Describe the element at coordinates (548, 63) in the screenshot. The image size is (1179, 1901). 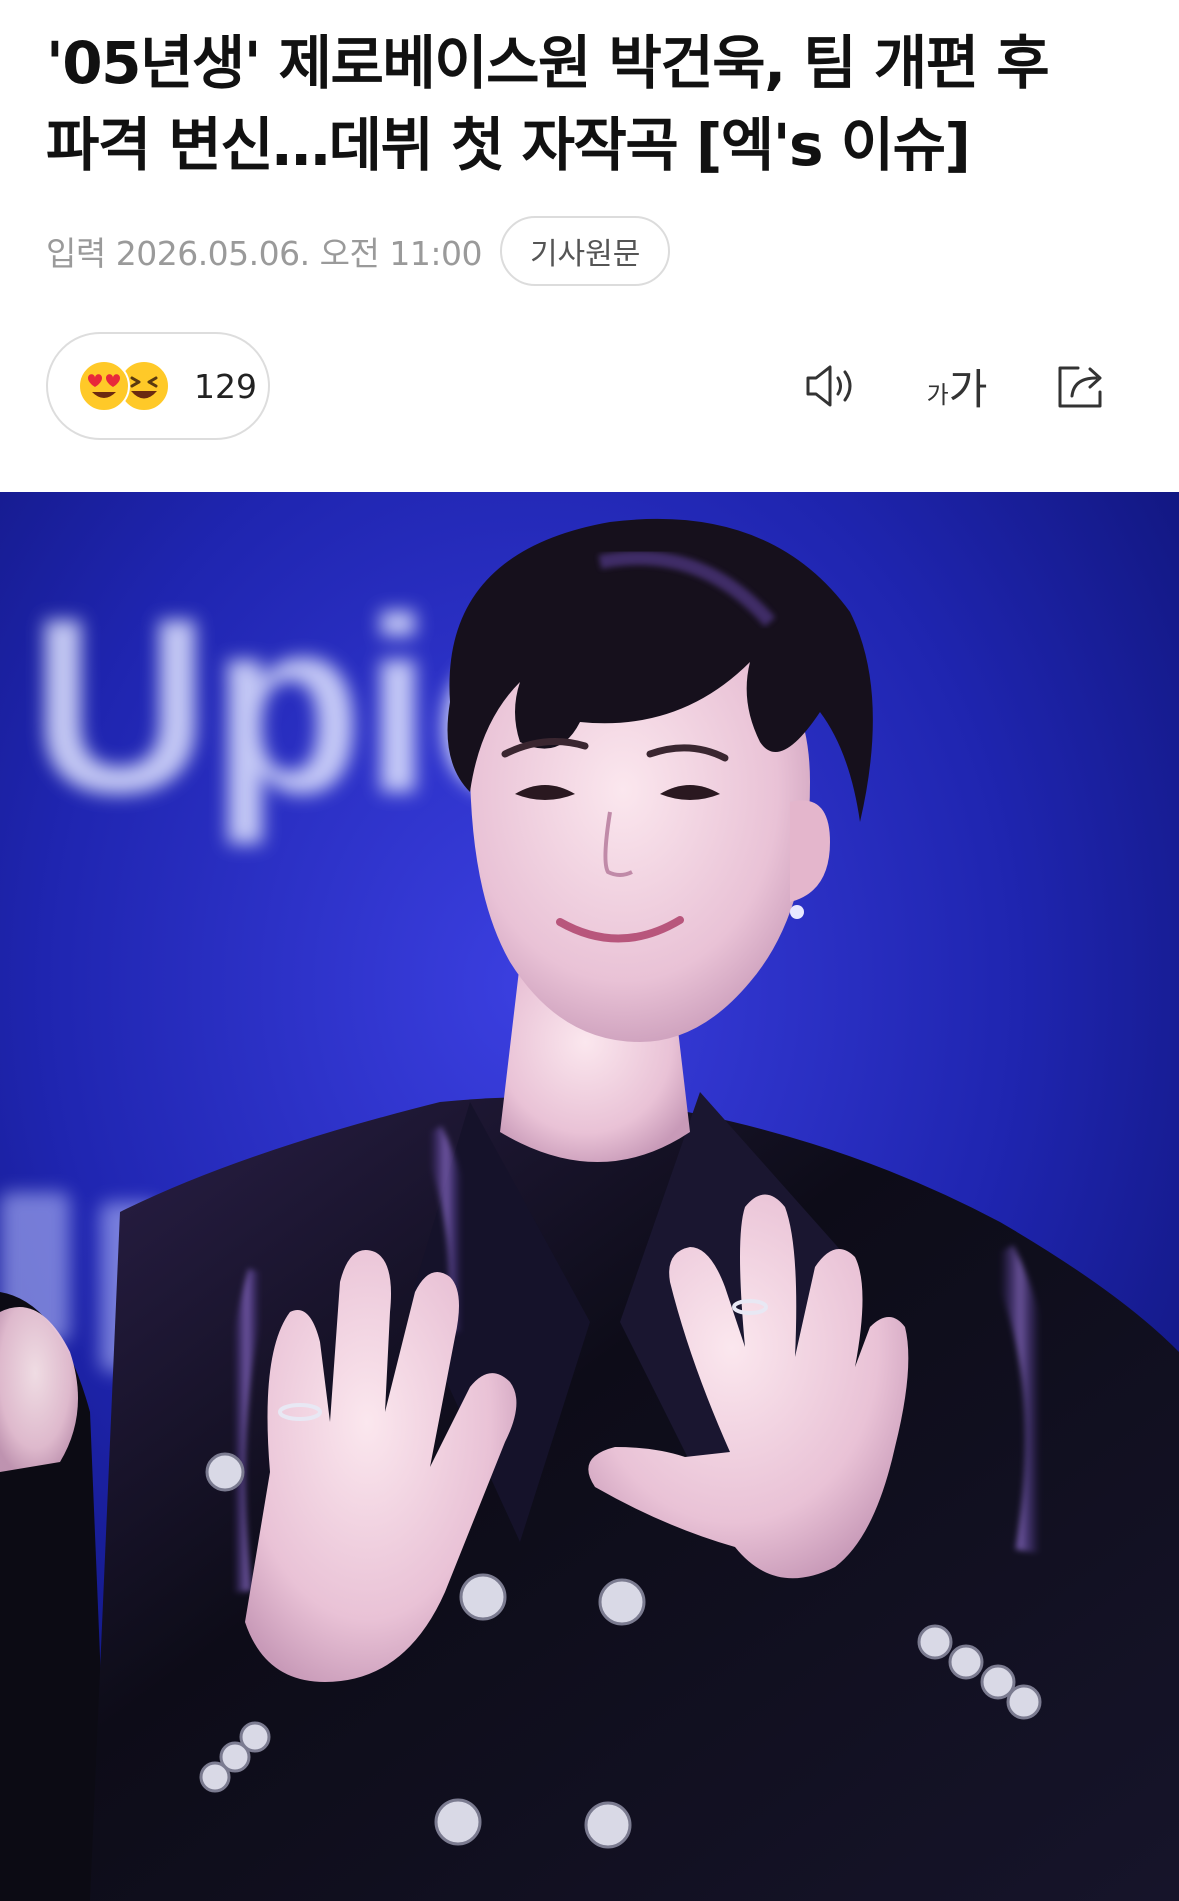
I see `headline-line-1: '05년생' 제로베이스원 박건욱, 팀 개편 후` at that location.